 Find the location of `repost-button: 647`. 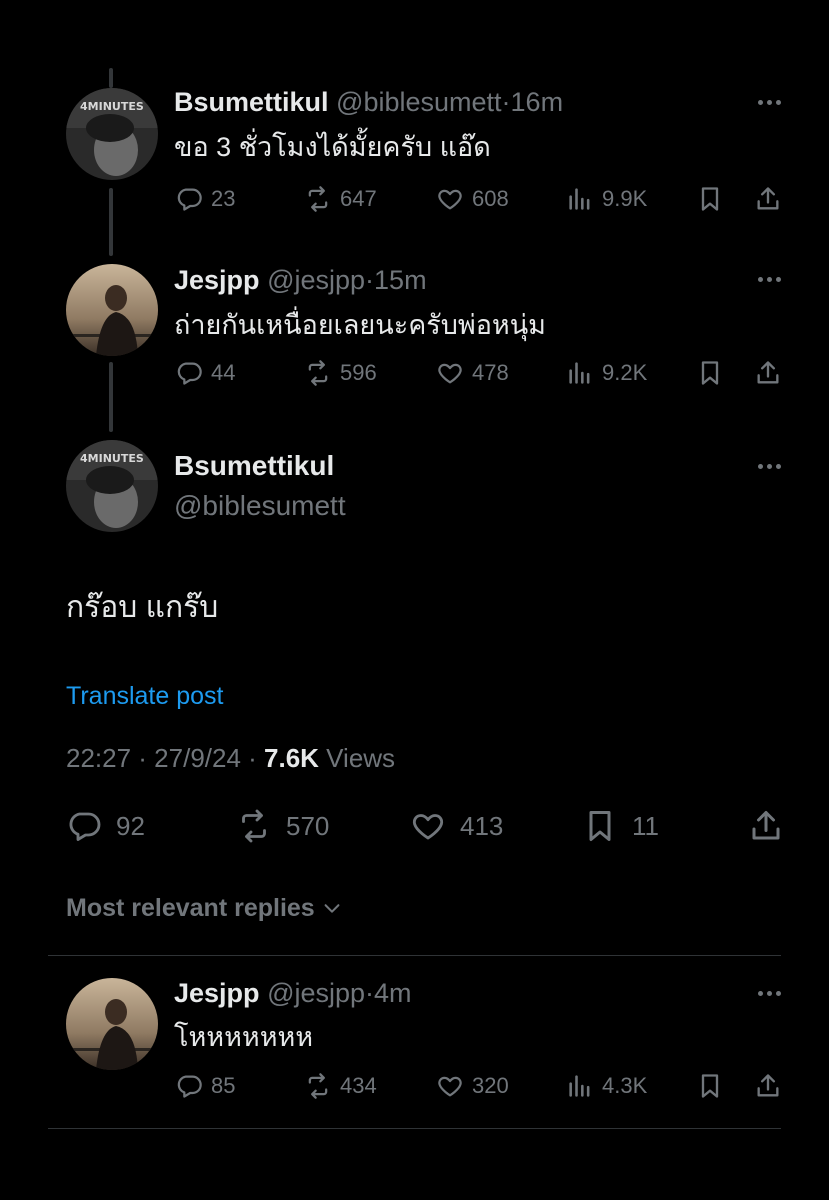

repost-button: 647 is located at coordinates (340, 199).